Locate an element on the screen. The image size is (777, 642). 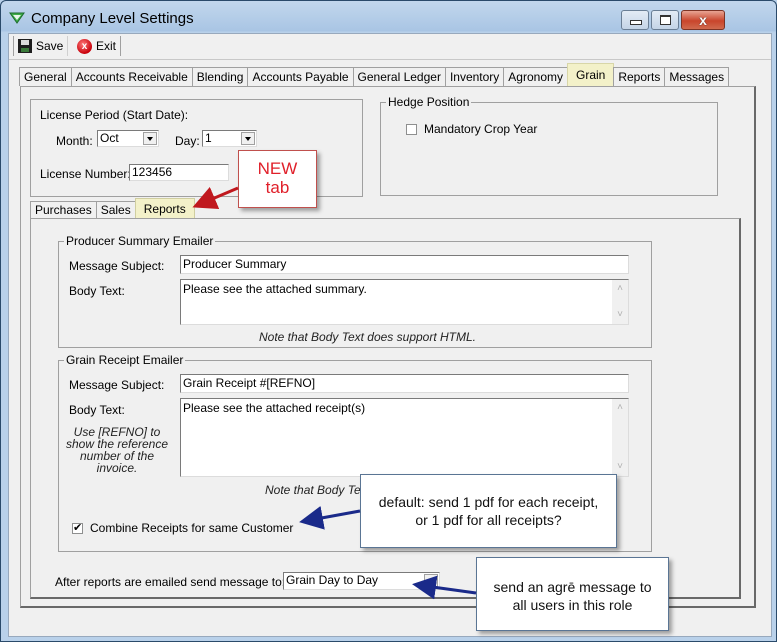
new-tab-callout: NEW tab is located at coordinates (277, 179).